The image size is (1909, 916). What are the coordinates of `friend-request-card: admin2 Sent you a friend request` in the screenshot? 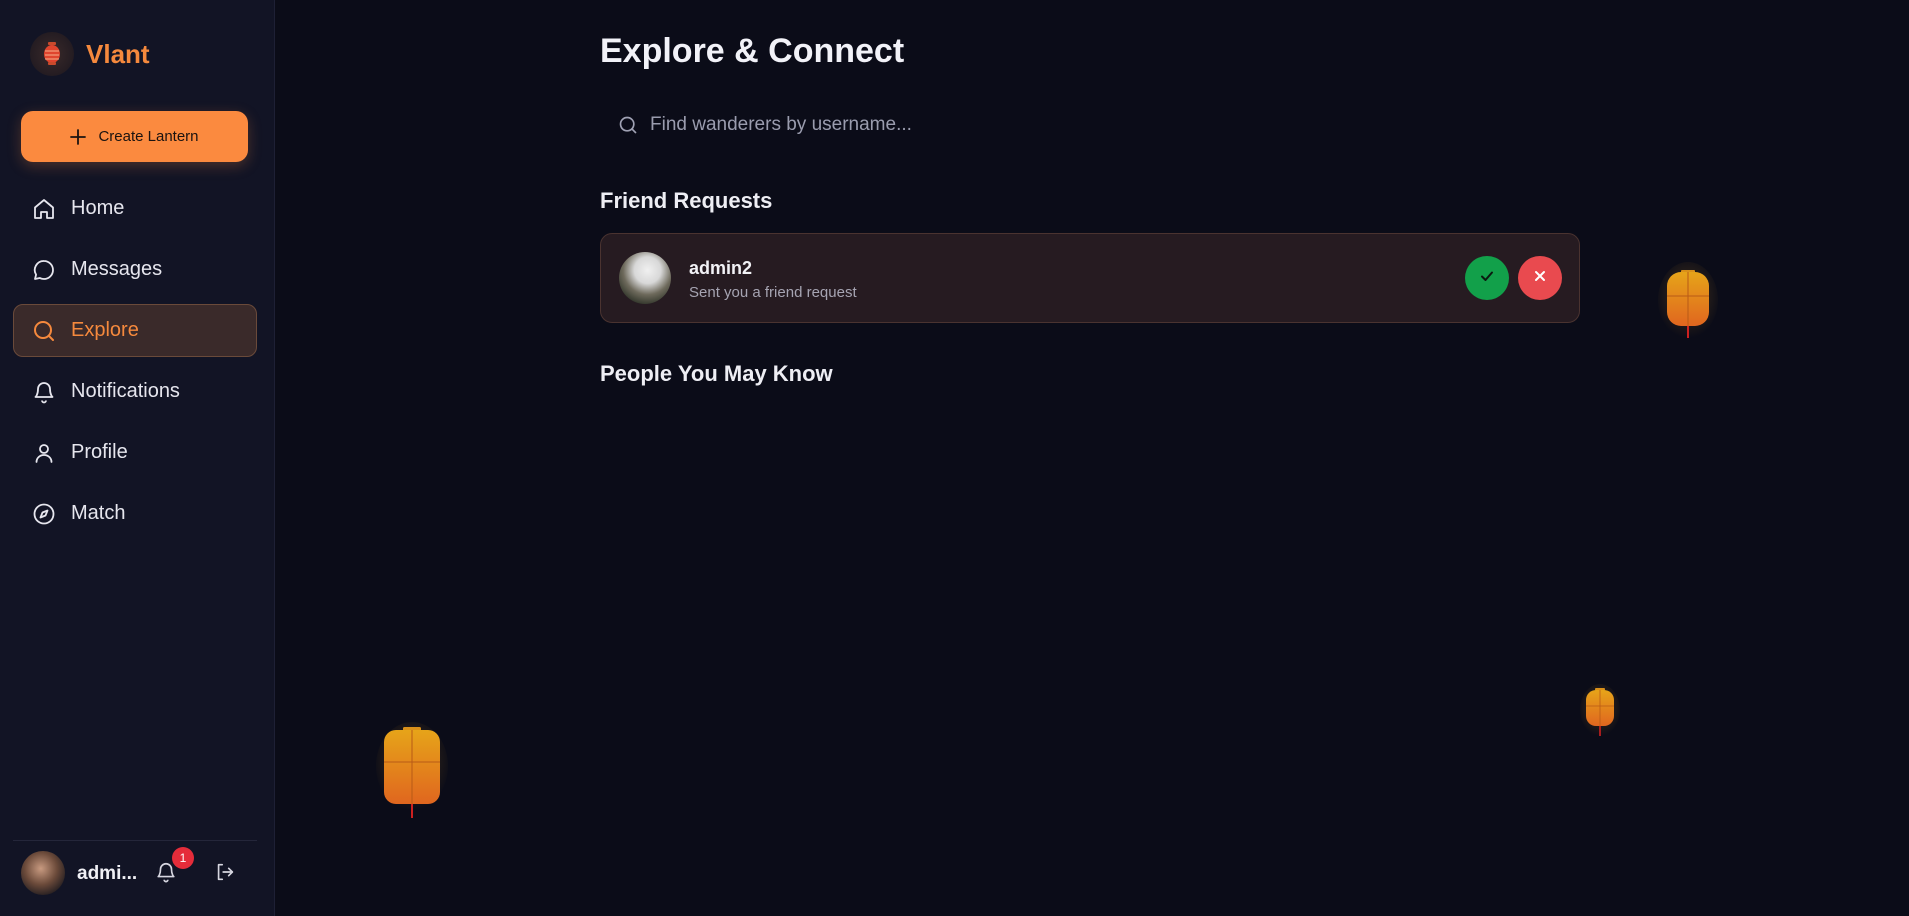 It's located at (1090, 278).